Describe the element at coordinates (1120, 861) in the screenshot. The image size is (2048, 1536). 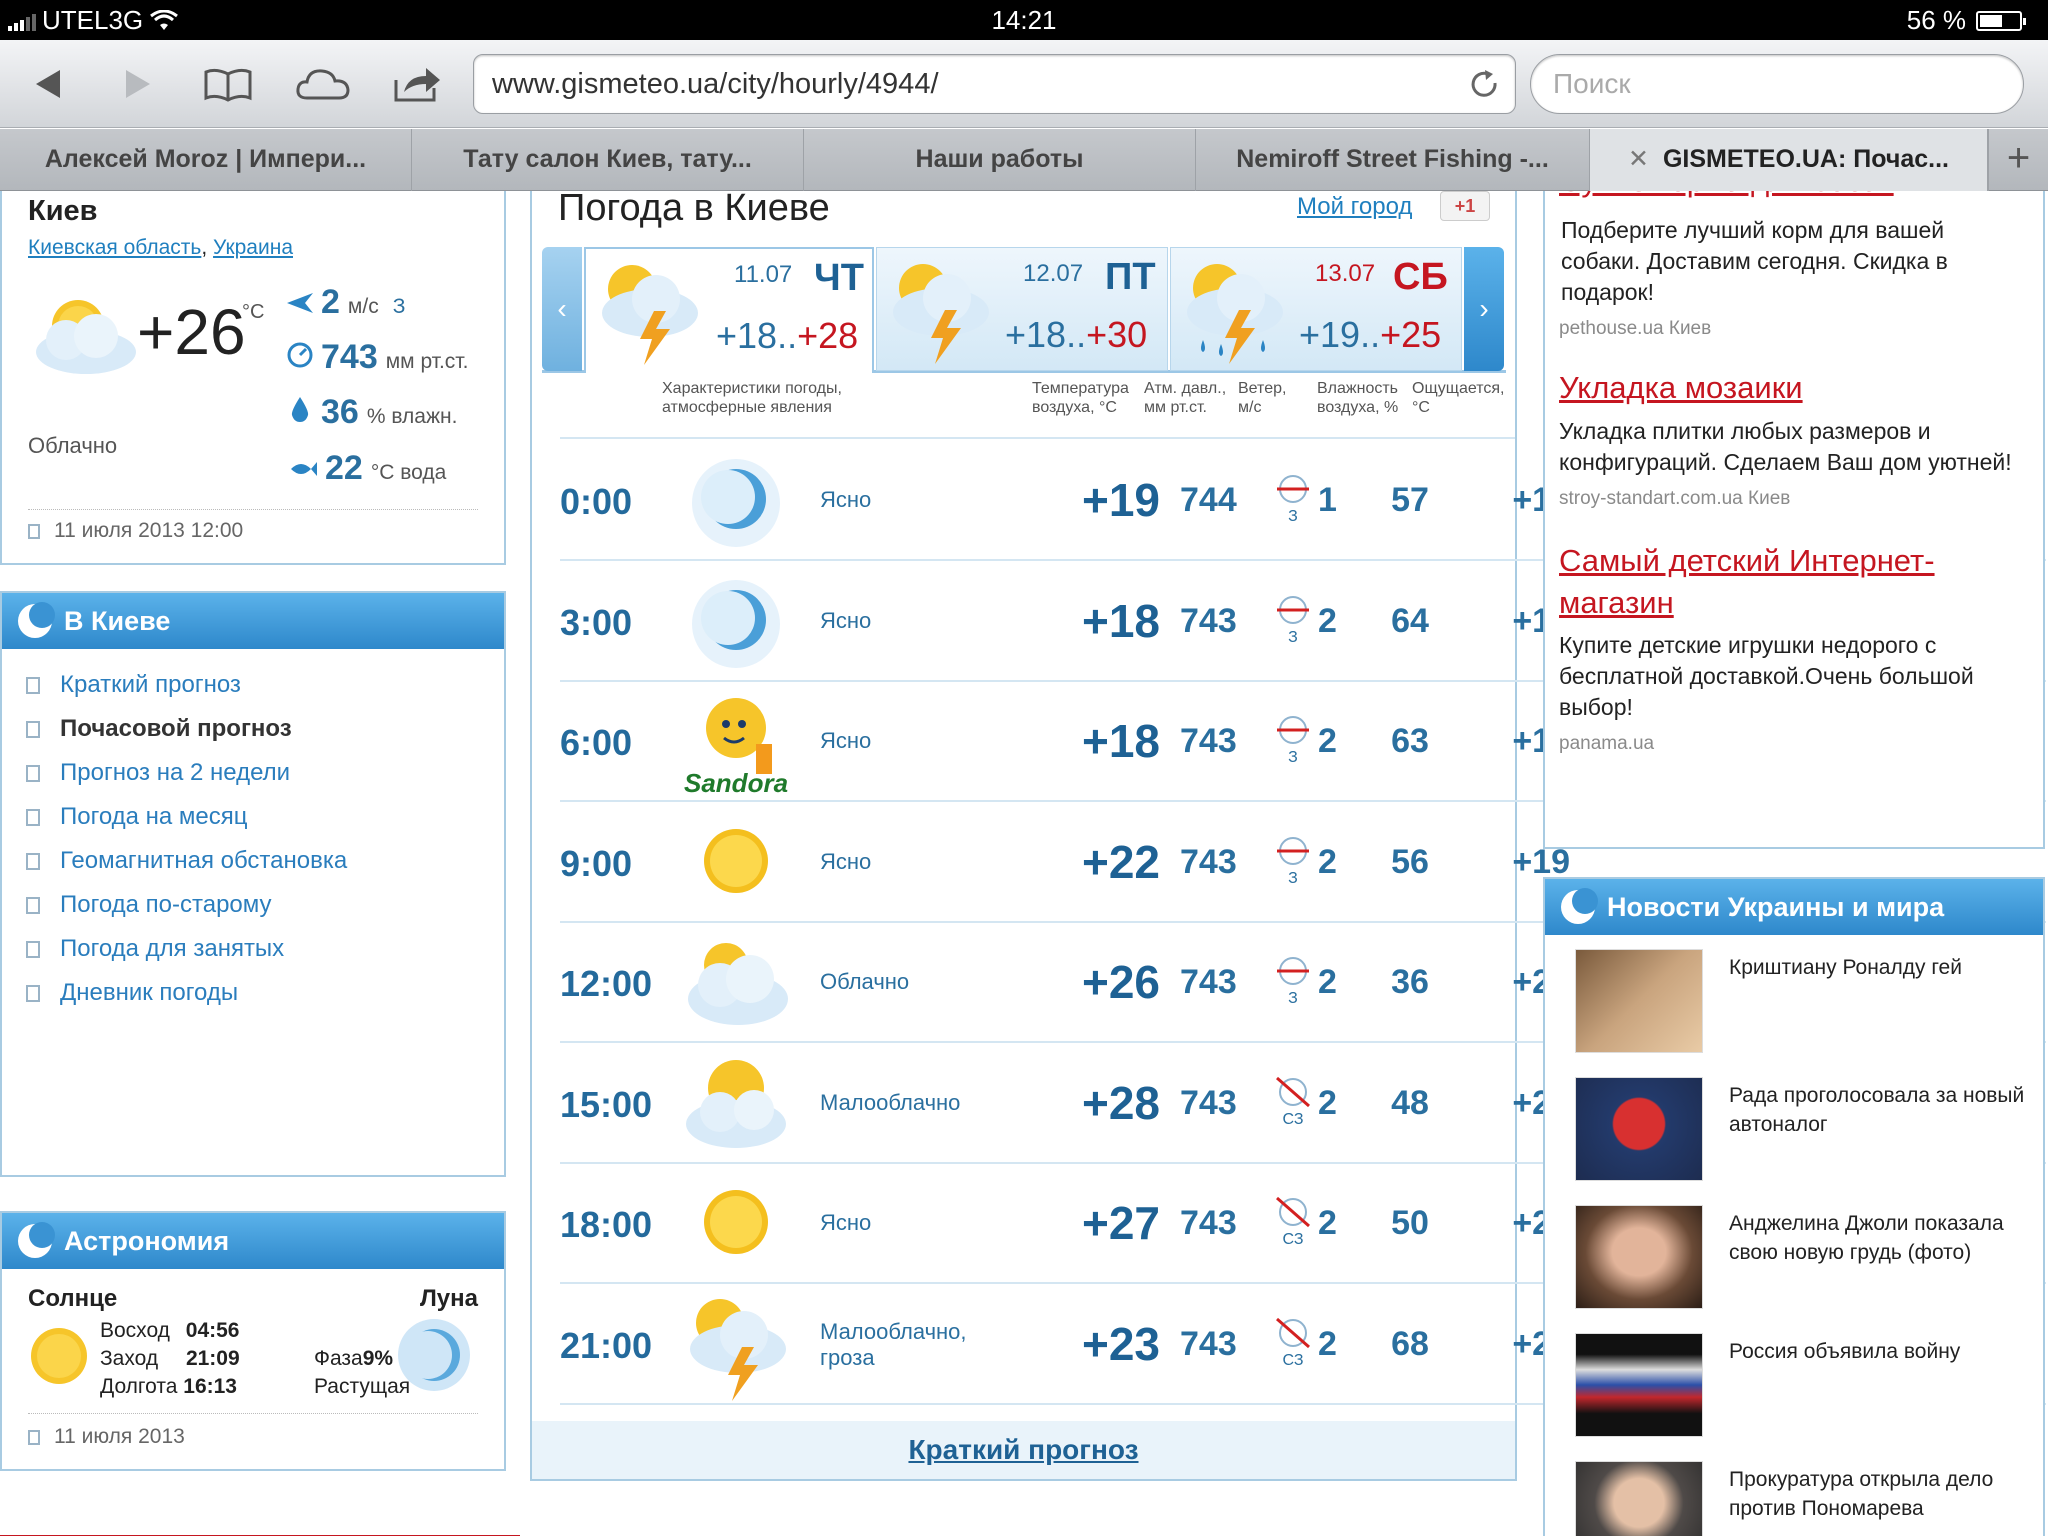
I see `row-temperature: +22` at that location.